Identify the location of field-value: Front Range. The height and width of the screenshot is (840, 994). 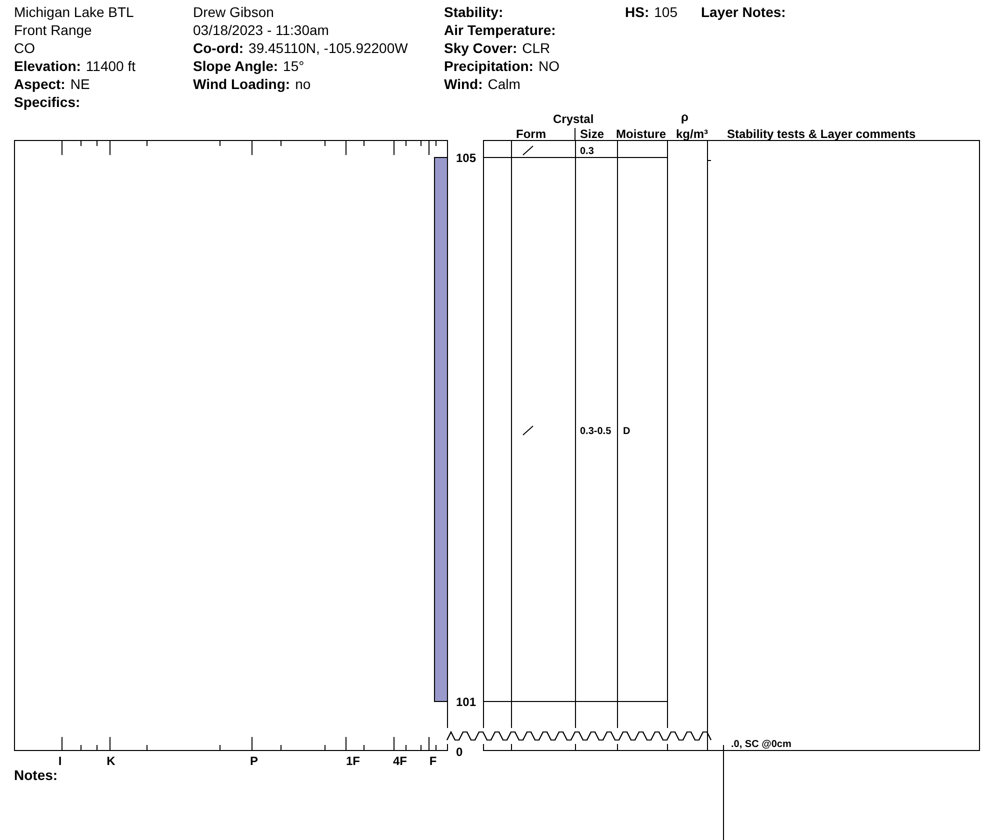
(53, 30).